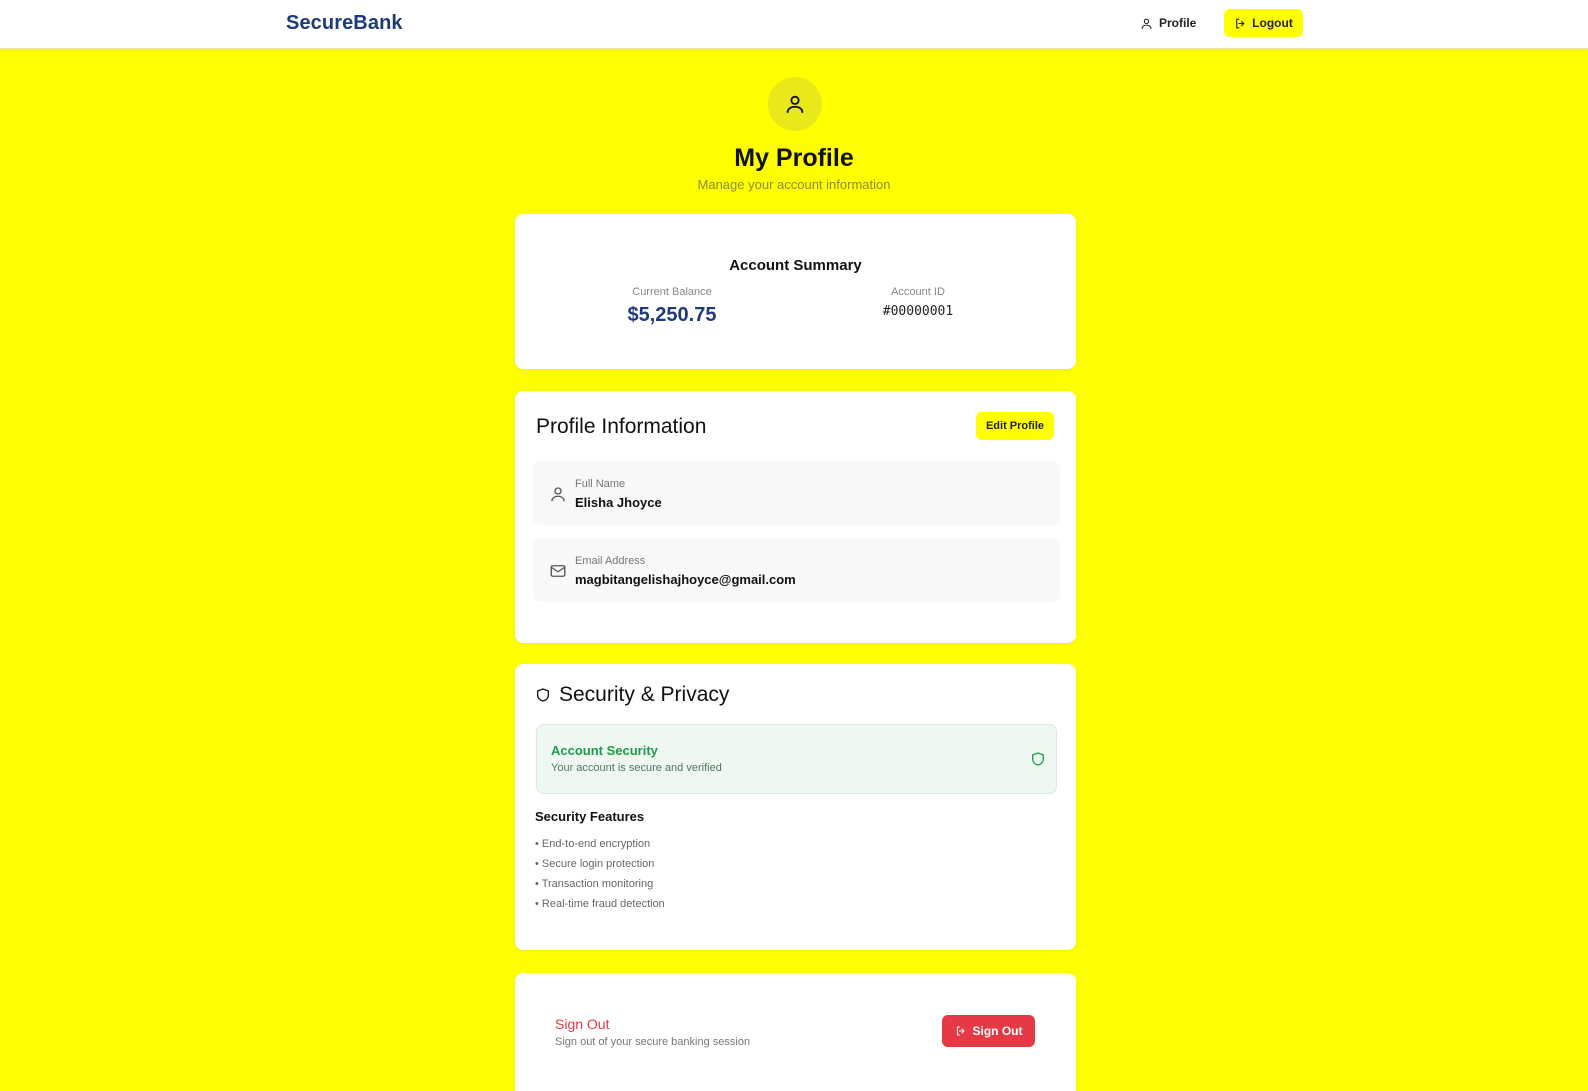 The image size is (1588, 1091). What do you see at coordinates (997, 1031) in the screenshot?
I see `sign-out-button-label: Sign Out` at bounding box center [997, 1031].